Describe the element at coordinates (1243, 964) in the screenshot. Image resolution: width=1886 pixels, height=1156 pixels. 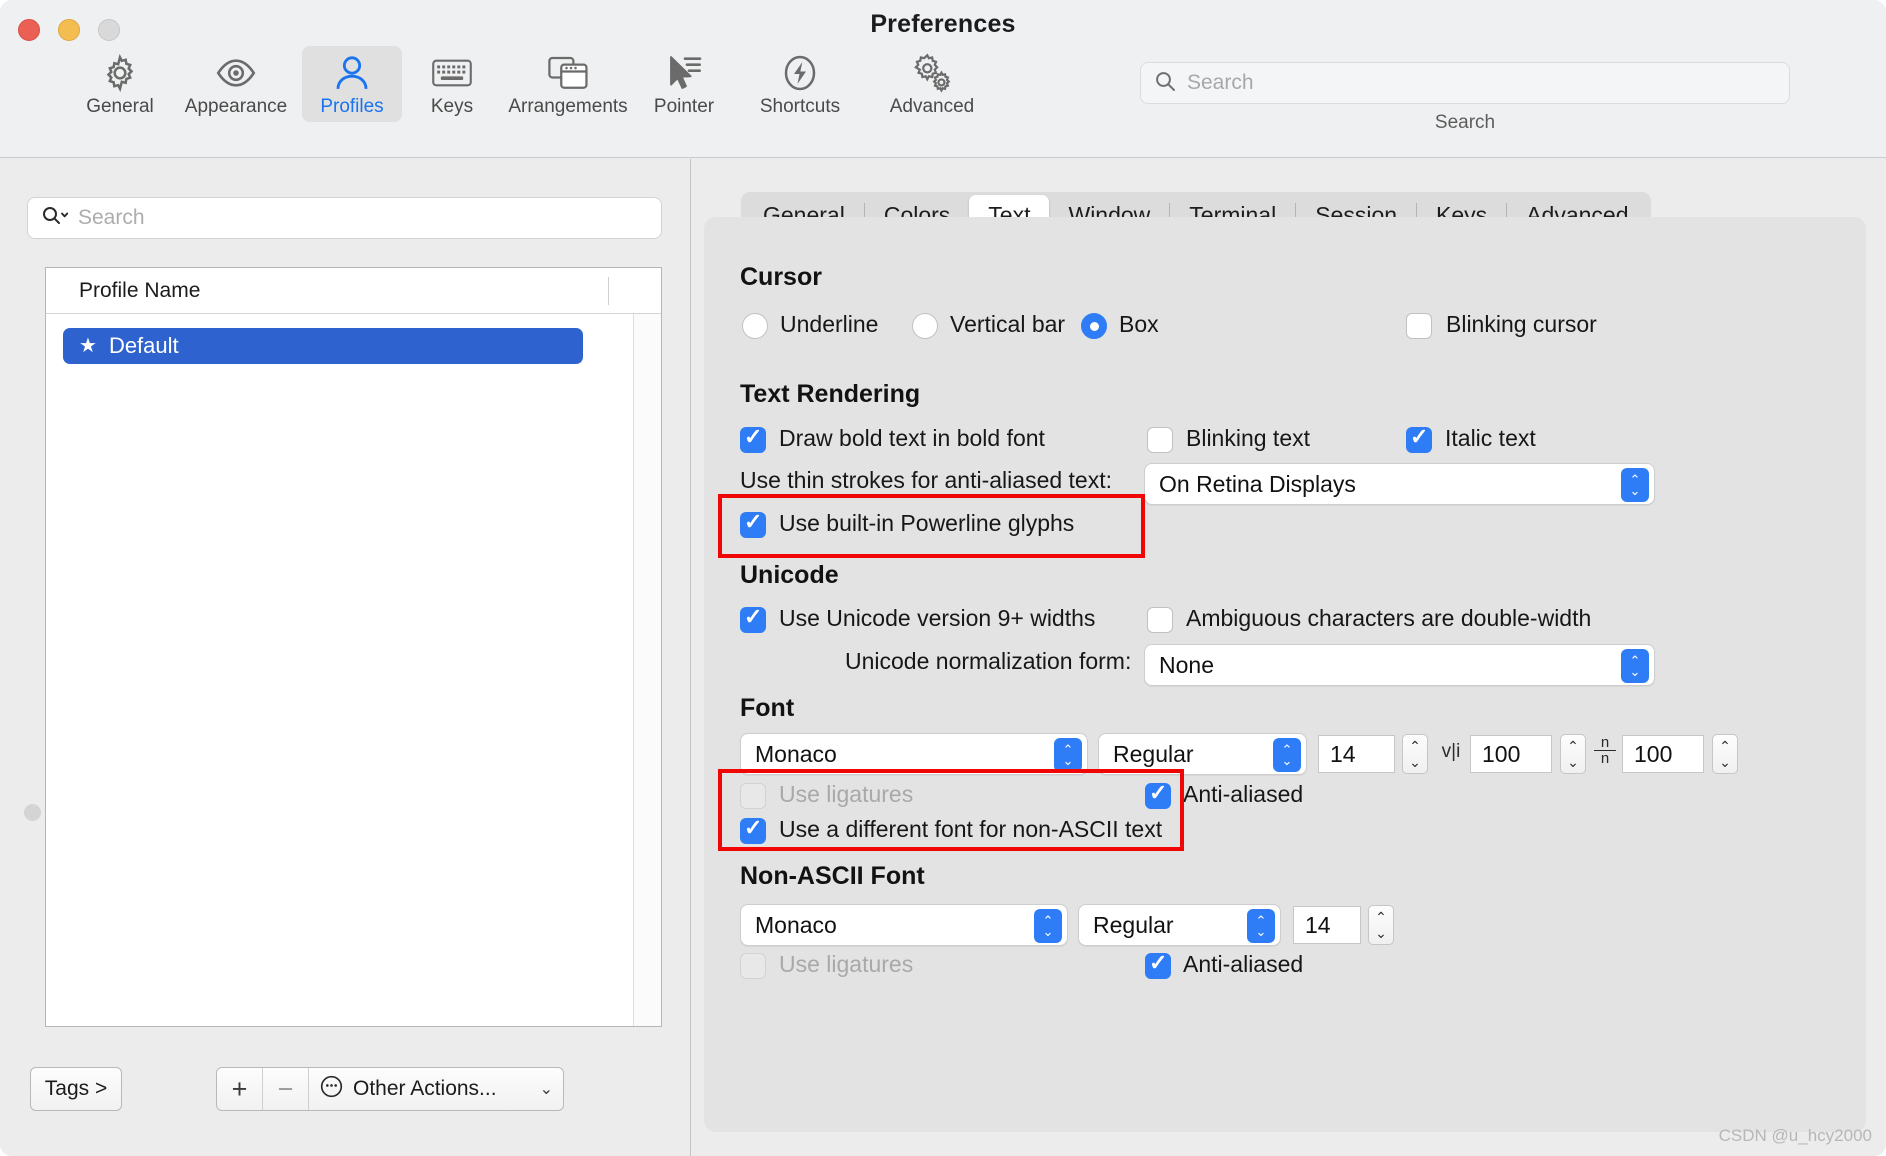
I see `checkbox-antialiased-nonascii-label: Anti-aliased` at that location.